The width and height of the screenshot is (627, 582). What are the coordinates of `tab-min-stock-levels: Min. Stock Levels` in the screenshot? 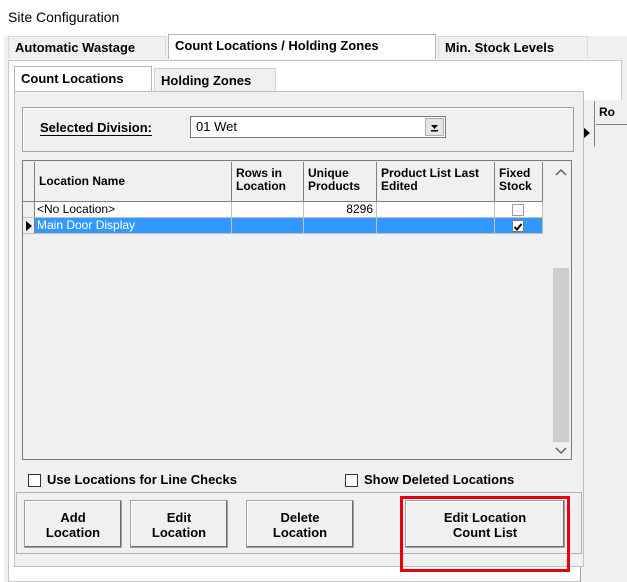 It's located at (513, 47).